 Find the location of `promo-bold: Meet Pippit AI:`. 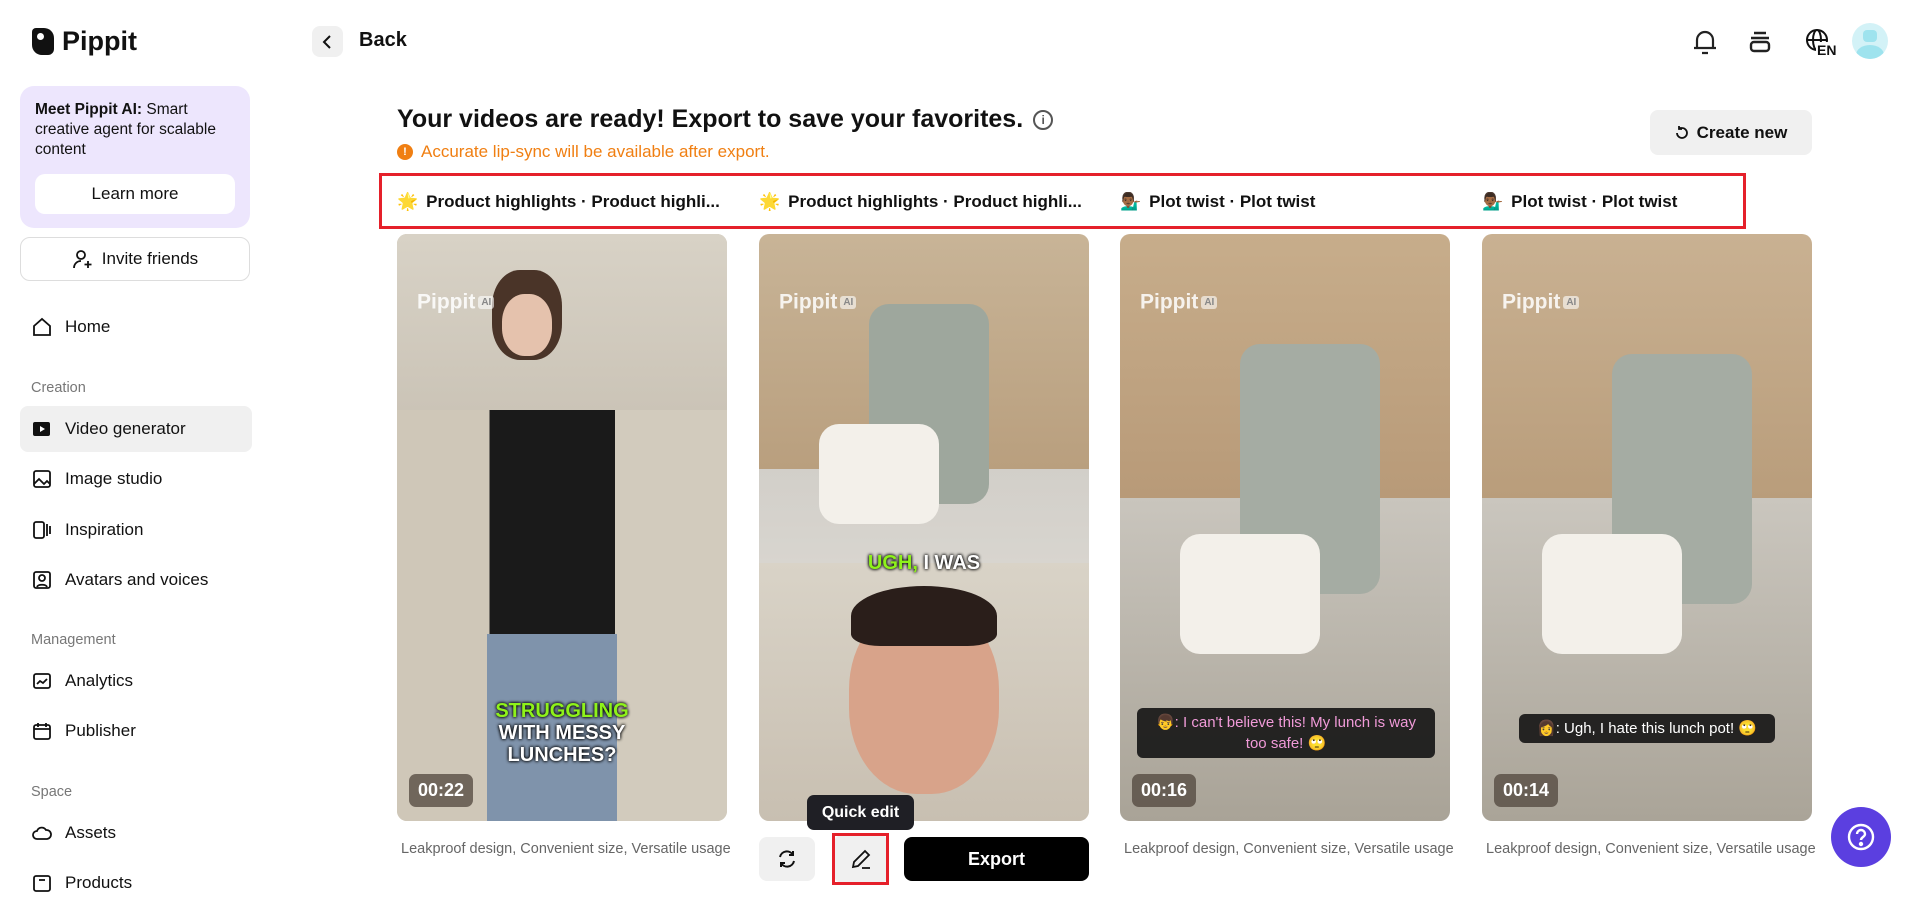

promo-bold: Meet Pippit AI: is located at coordinates (89, 109).